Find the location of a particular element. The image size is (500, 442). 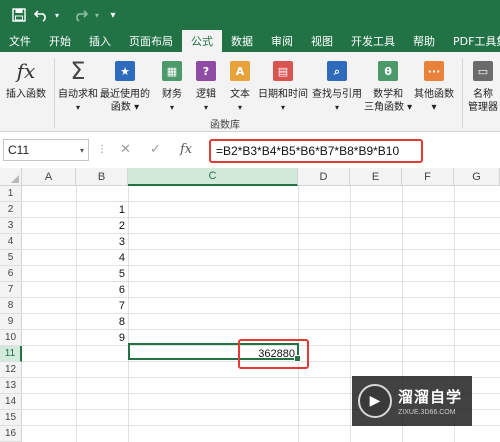

lookup-reference-button: ⌕ 查找与引用 ▾ is located at coordinates (337, 85).